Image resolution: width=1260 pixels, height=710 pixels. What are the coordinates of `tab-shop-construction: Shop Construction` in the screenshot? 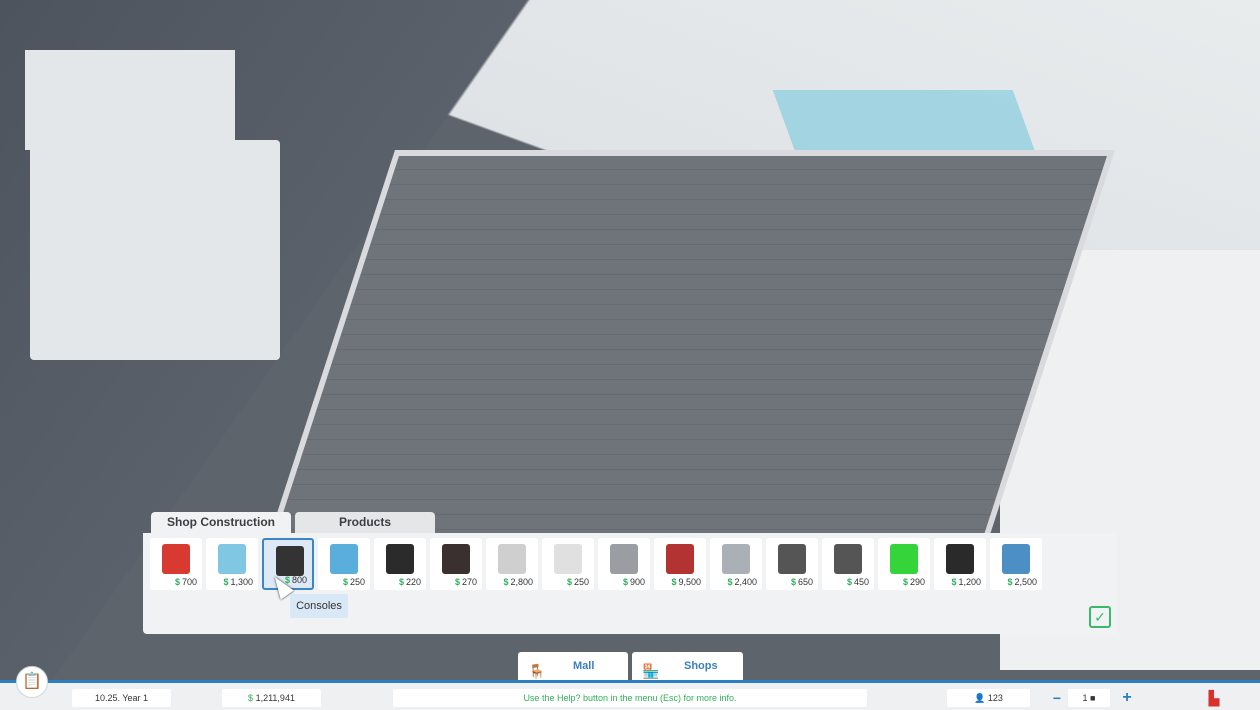 It's located at (221, 523).